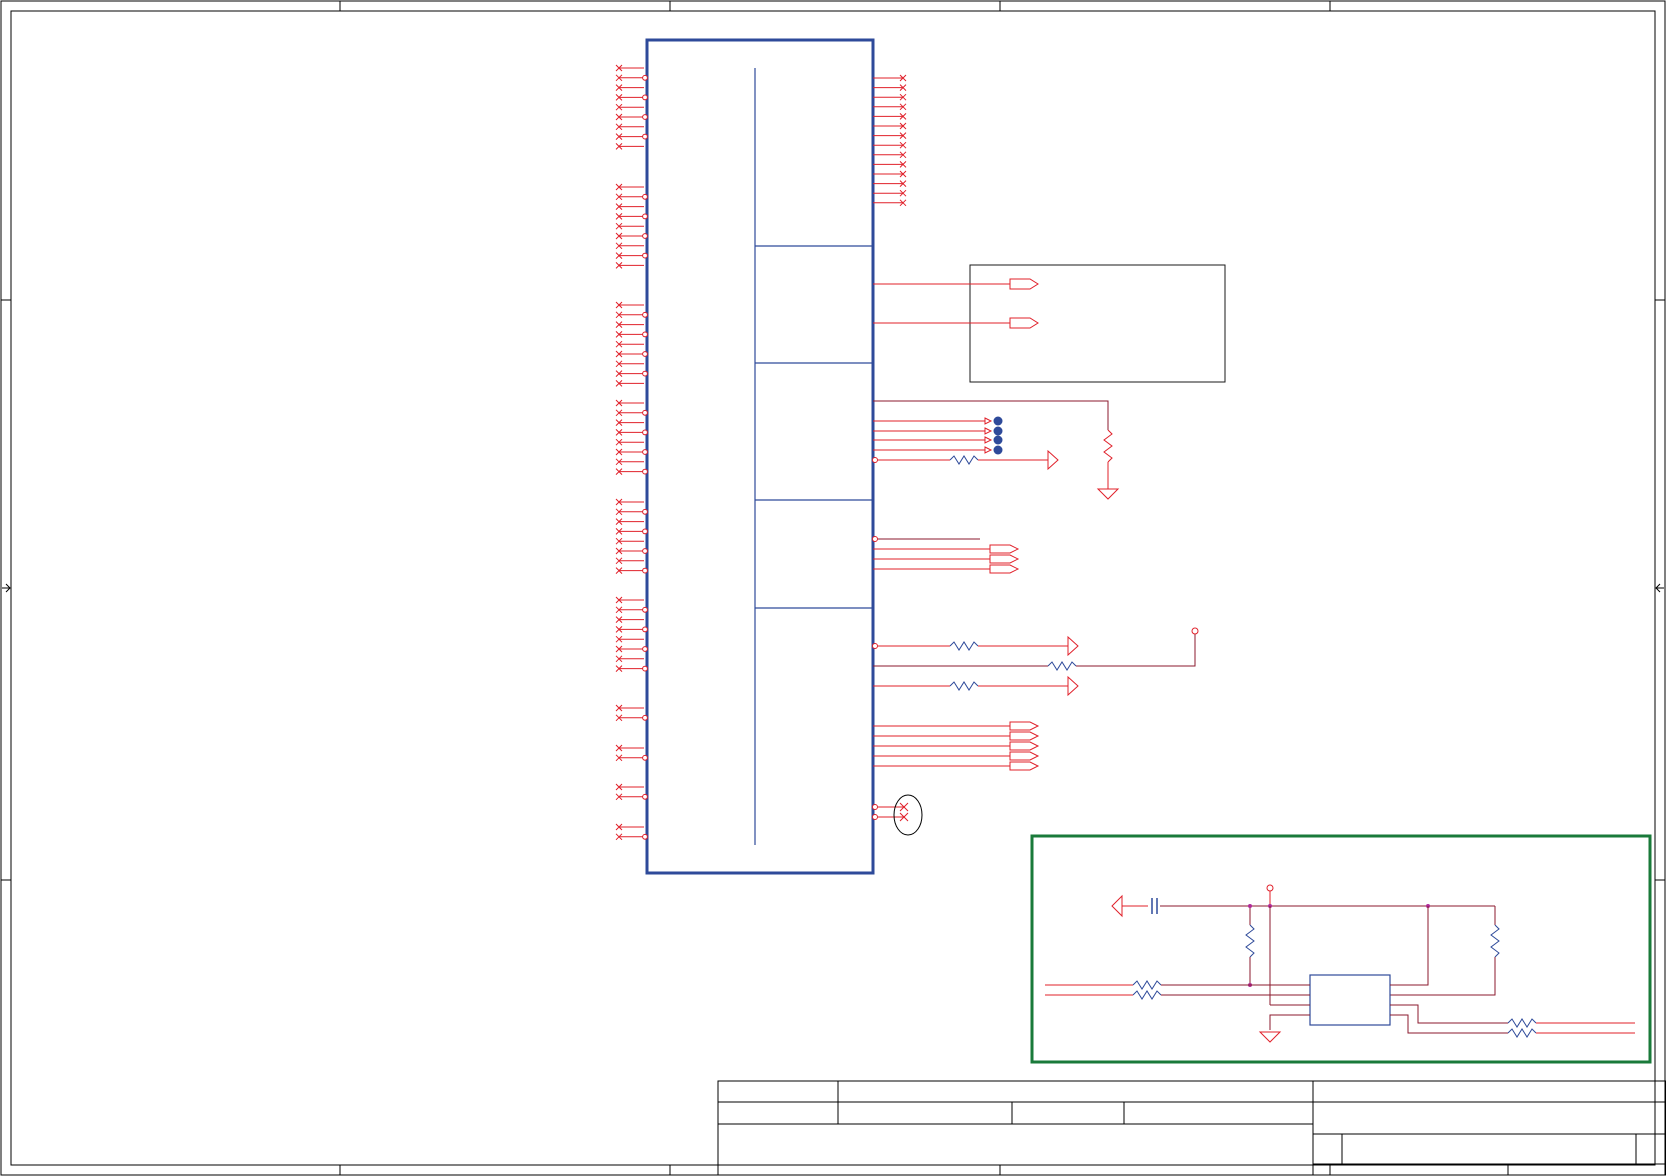 Image resolution: width=1666 pixels, height=1176 pixels. What do you see at coordinates (1341, 949) in the screenshot?
I see `level-shifter-subcircuit` at bounding box center [1341, 949].